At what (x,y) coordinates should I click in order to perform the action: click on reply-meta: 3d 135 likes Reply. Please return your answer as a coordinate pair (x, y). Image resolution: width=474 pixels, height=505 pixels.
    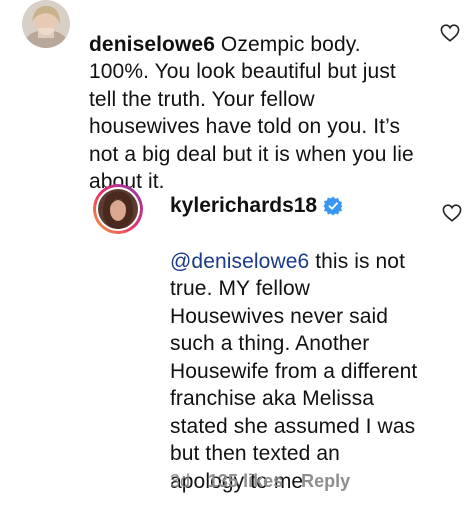
    Looking at the image, I should click on (260, 481).